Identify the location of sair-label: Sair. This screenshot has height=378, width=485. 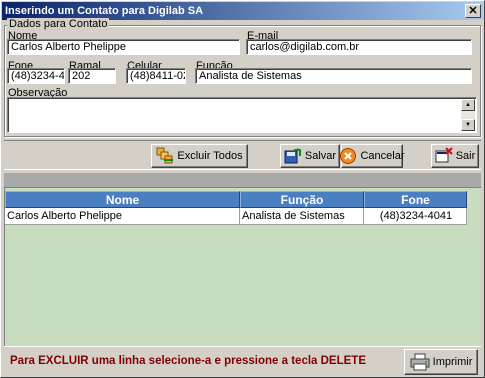
(465, 156).